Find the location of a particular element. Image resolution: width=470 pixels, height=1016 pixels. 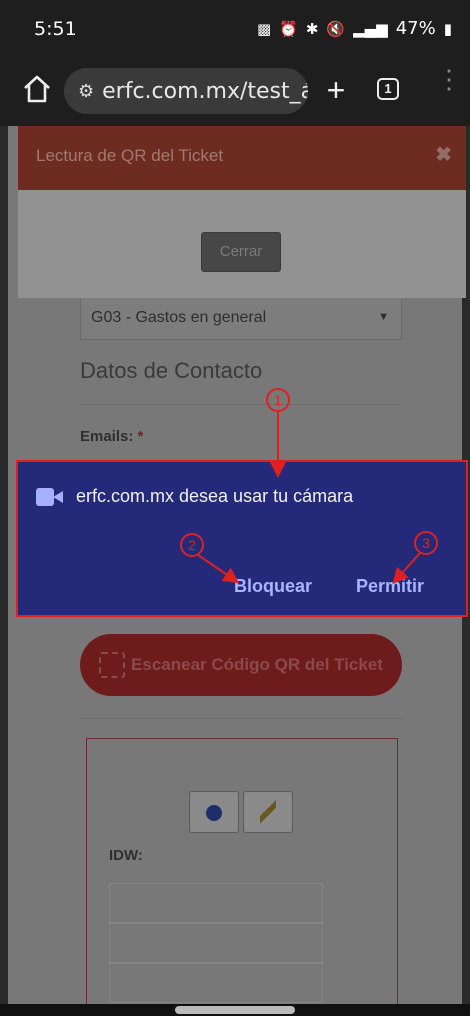

close-icon: ✖ is located at coordinates (443, 154).